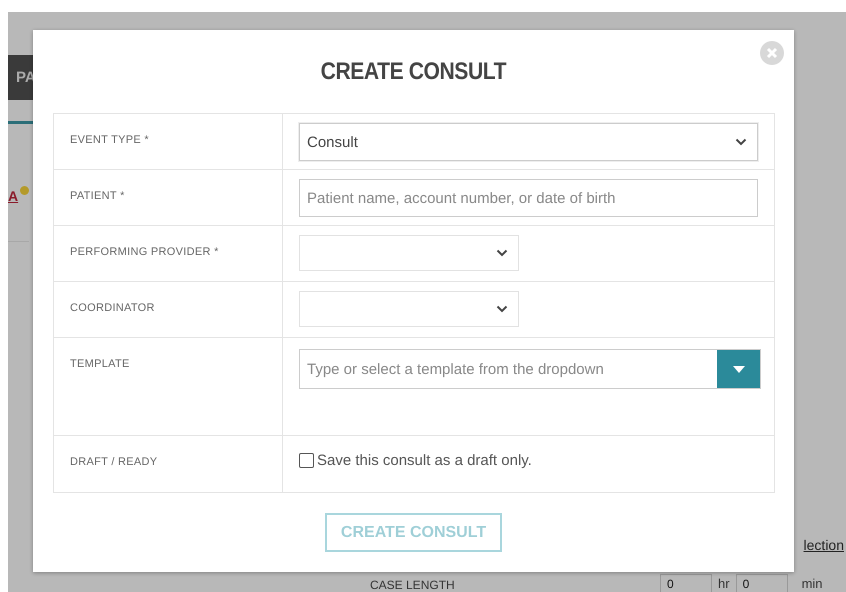 The image size is (846, 592). What do you see at coordinates (686, 583) in the screenshot?
I see `hours-input: 0` at bounding box center [686, 583].